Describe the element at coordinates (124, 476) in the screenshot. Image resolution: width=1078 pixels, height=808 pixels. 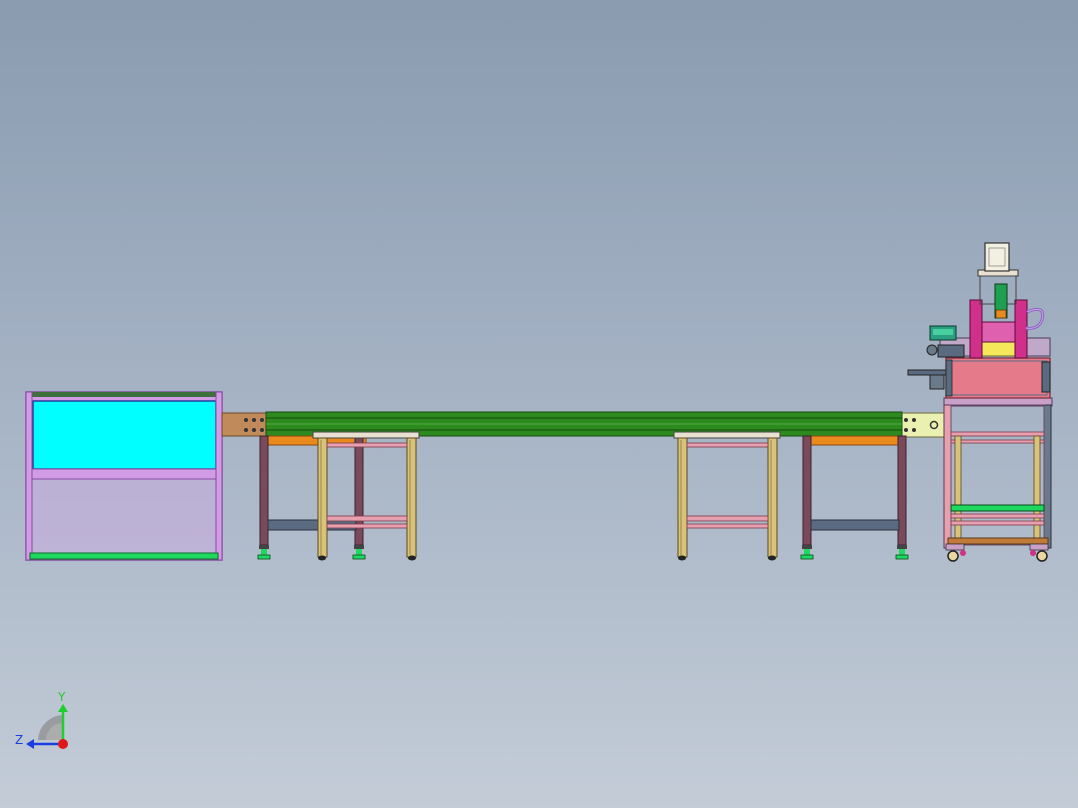
I see `left-cabinet` at that location.